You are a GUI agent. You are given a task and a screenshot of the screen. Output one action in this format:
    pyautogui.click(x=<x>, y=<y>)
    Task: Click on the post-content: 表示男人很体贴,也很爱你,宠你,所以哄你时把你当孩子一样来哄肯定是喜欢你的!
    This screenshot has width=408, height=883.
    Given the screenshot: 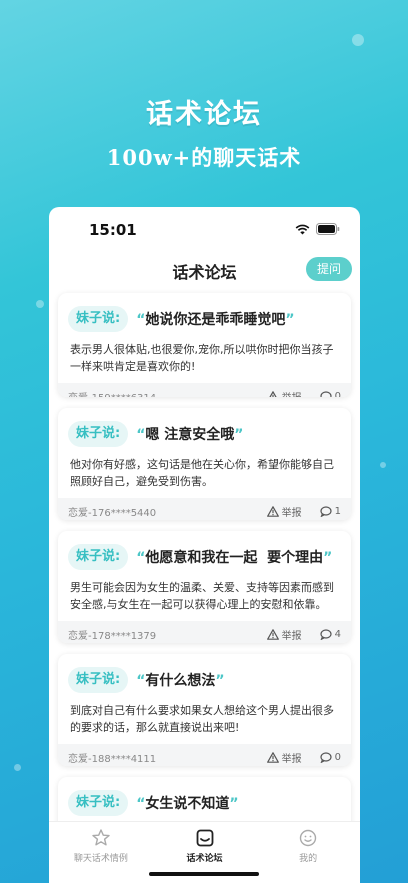 What is the action you would take?
    pyautogui.click(x=202, y=358)
    